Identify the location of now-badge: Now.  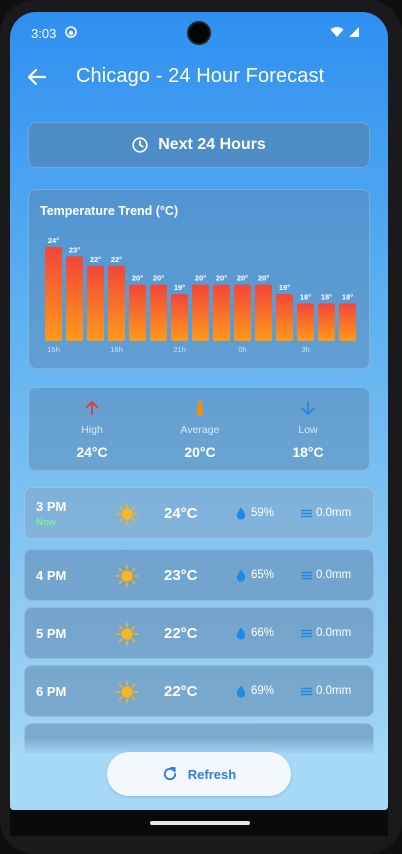
(46, 522).